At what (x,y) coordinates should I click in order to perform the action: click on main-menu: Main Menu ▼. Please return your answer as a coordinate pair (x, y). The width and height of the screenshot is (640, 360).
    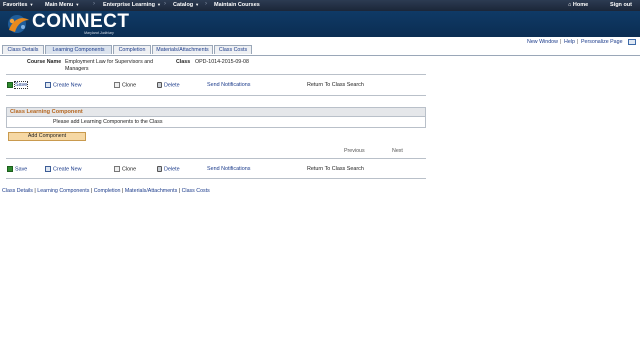
    Looking at the image, I should click on (62, 5).